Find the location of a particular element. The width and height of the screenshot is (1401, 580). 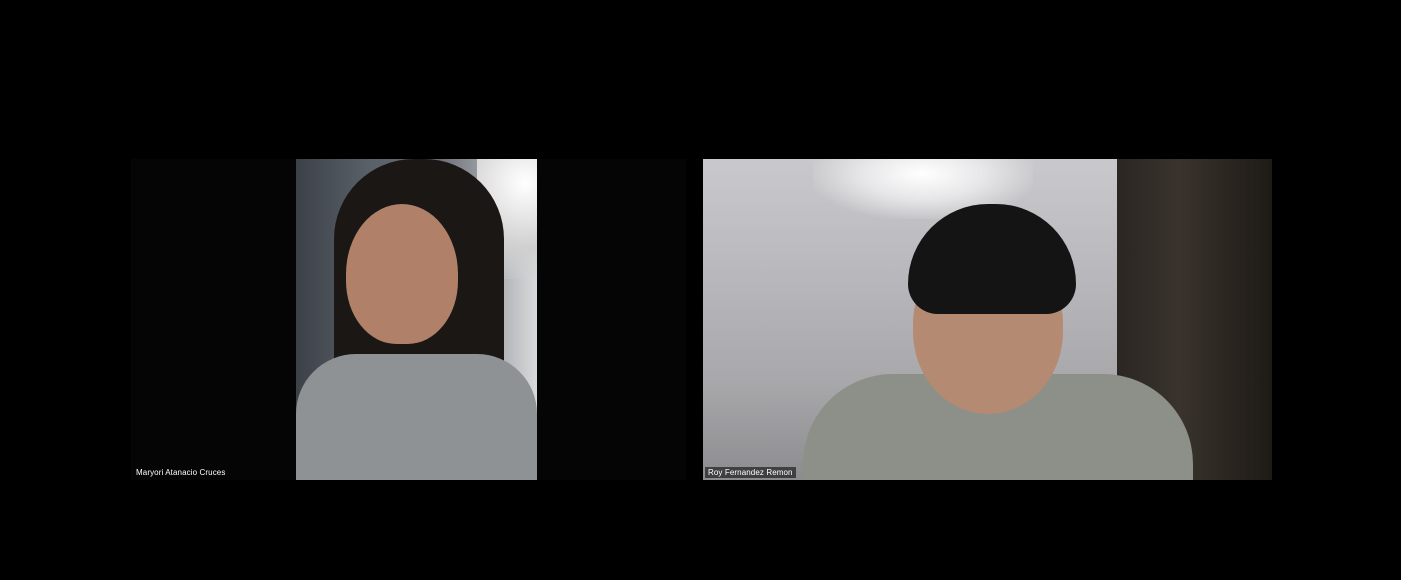

participant-name-label: Maryori Atanacio Cruces is located at coordinates (181, 472).